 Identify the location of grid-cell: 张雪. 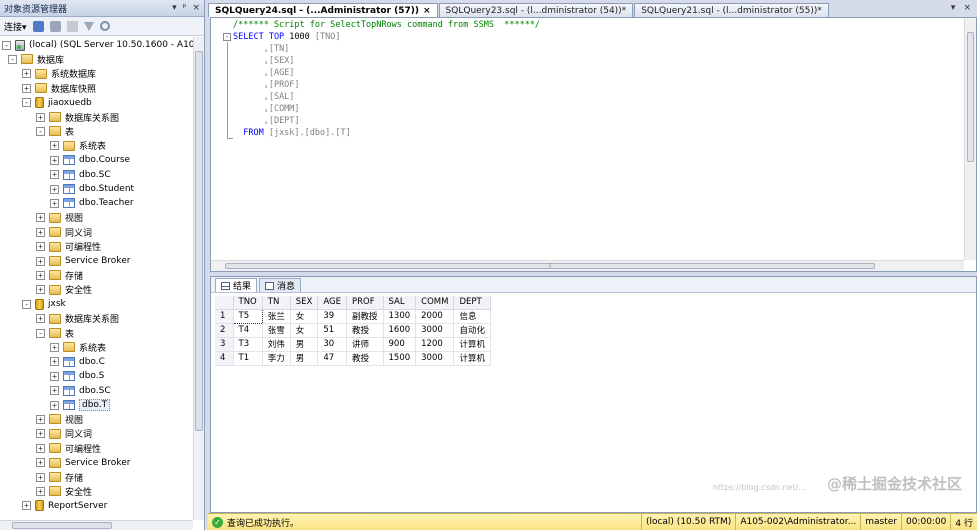
(276, 330).